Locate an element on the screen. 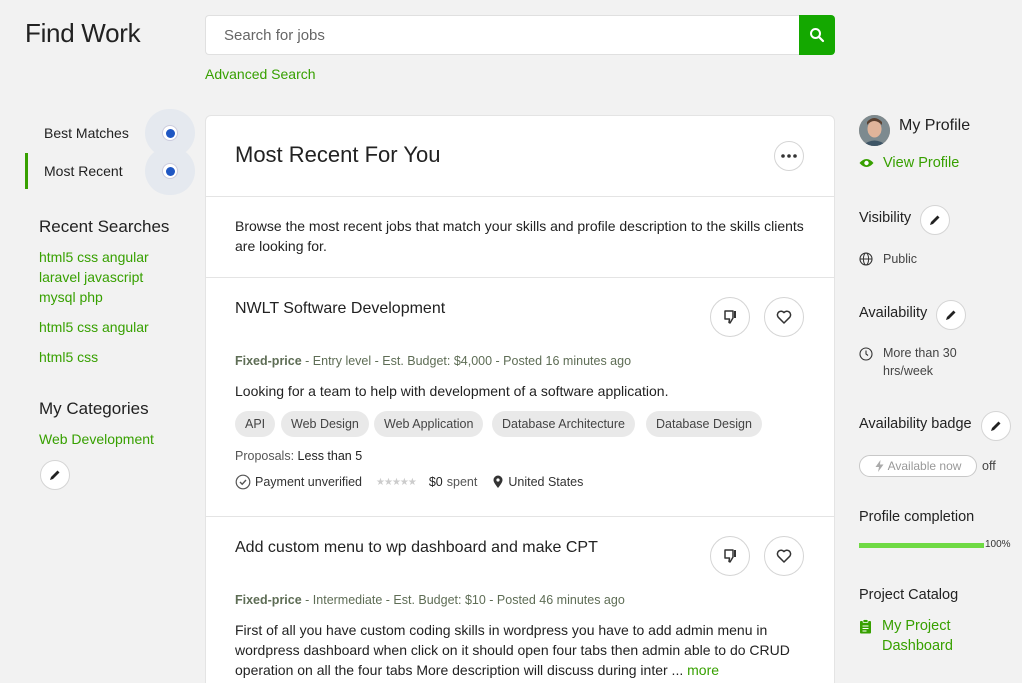 This screenshot has height=683, width=1022. edit-availability-badge-button is located at coordinates (996, 426).